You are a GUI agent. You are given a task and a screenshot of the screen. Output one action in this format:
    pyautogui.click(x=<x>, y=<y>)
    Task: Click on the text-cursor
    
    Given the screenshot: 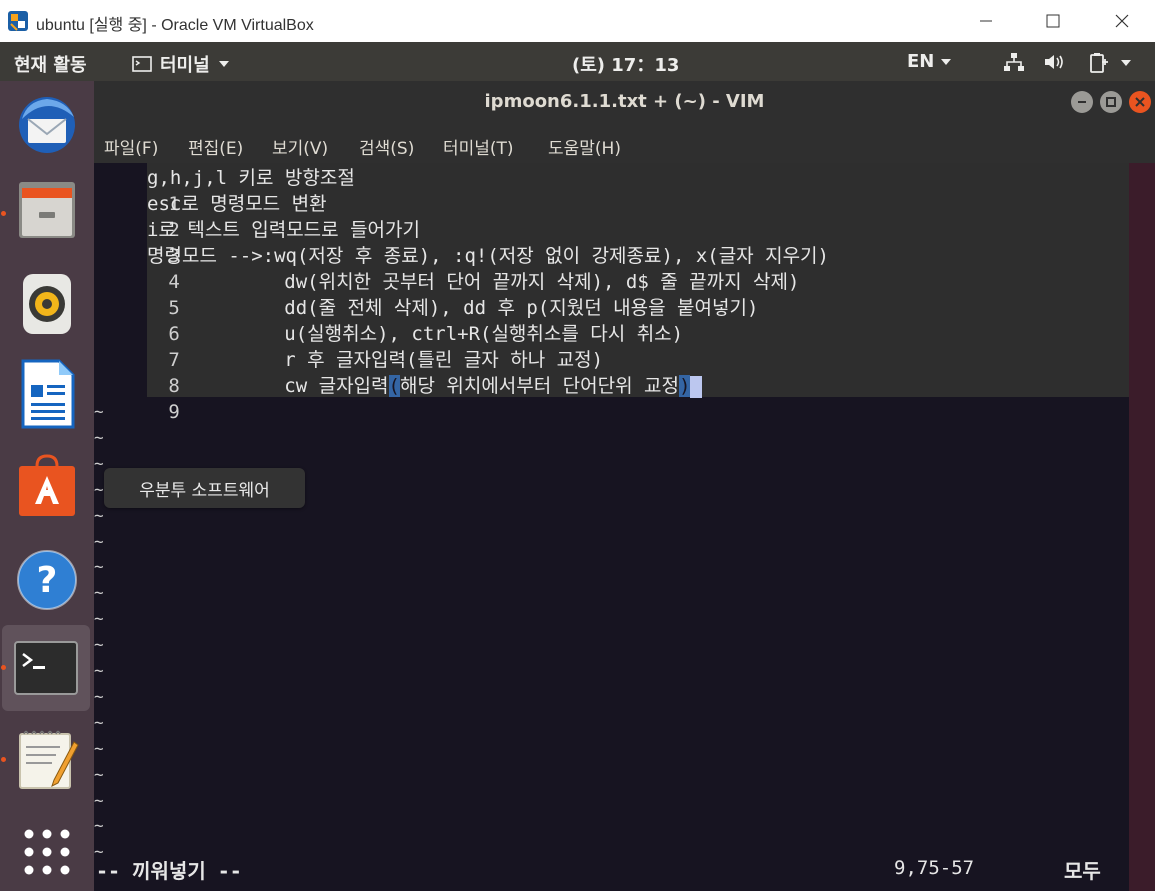 What is the action you would take?
    pyautogui.click(x=696, y=386)
    